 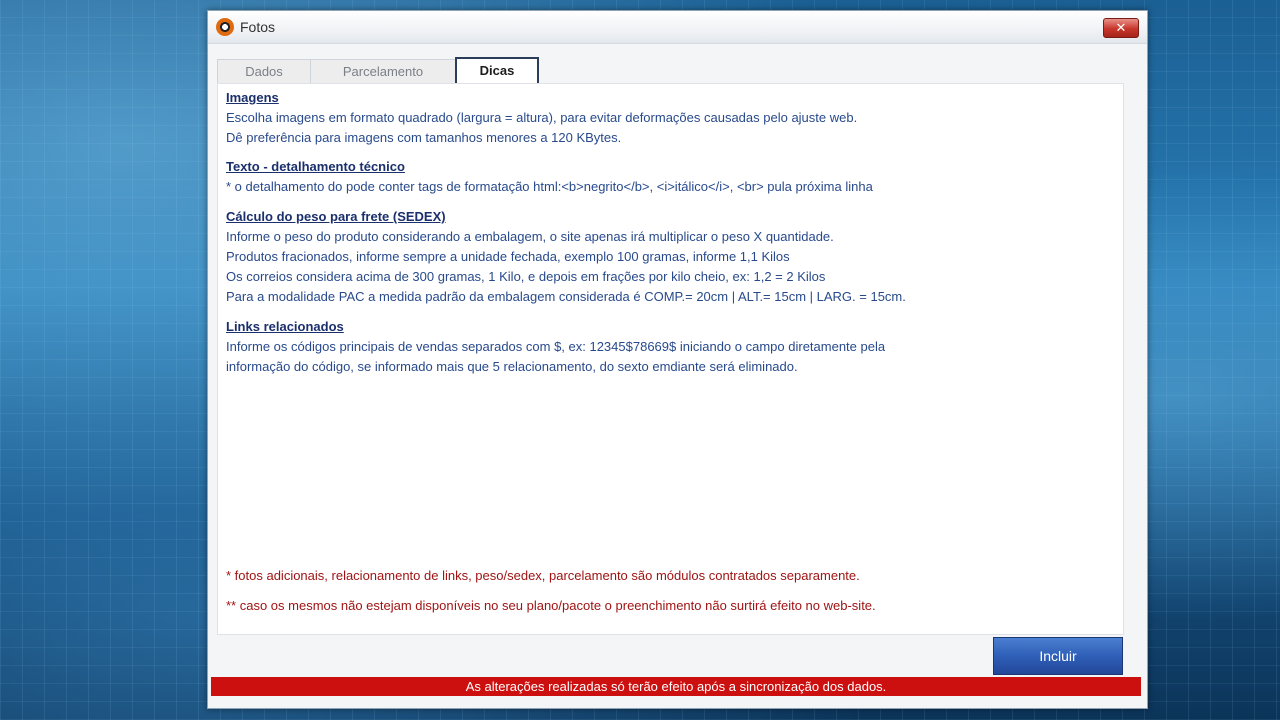 I want to click on title-bar: Fotos ✕, so click(x=677, y=27).